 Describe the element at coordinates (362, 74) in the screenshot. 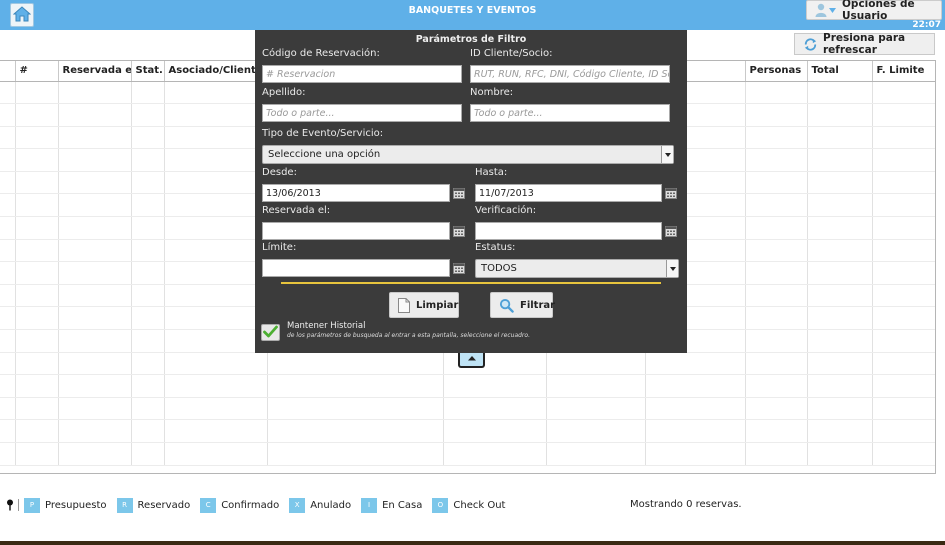

I see `reservation-code-input: # Reservacion` at that location.